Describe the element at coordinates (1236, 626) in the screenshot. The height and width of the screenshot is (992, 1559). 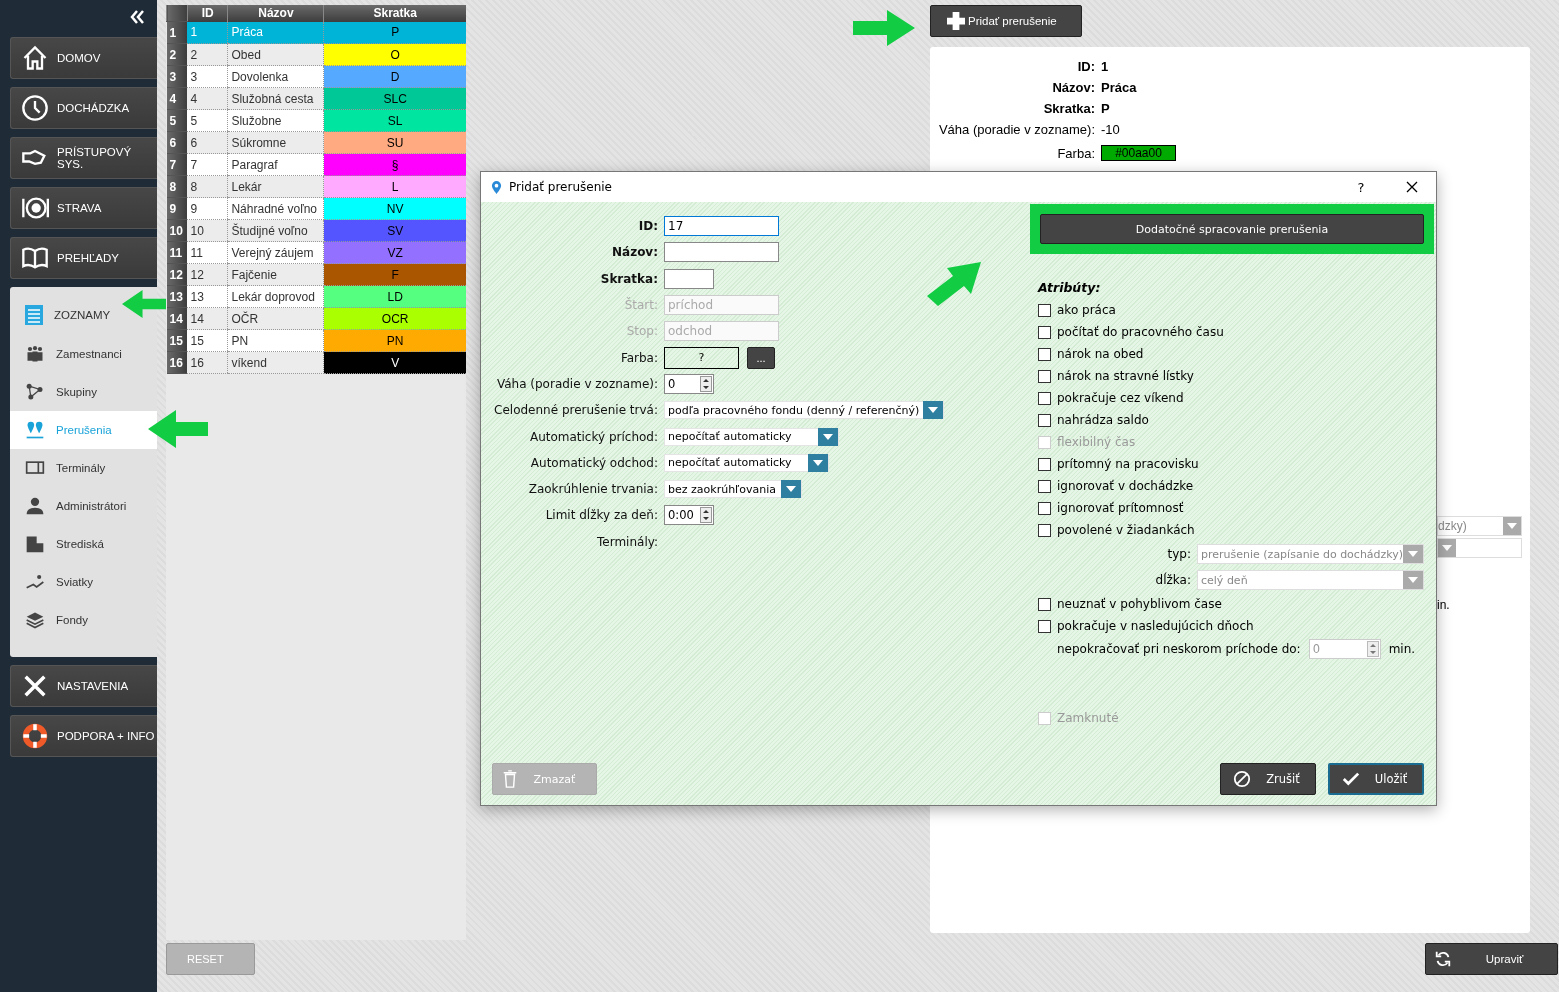
I see `checkbox-option: pokračuje v nasledujúcich dňoch` at that location.